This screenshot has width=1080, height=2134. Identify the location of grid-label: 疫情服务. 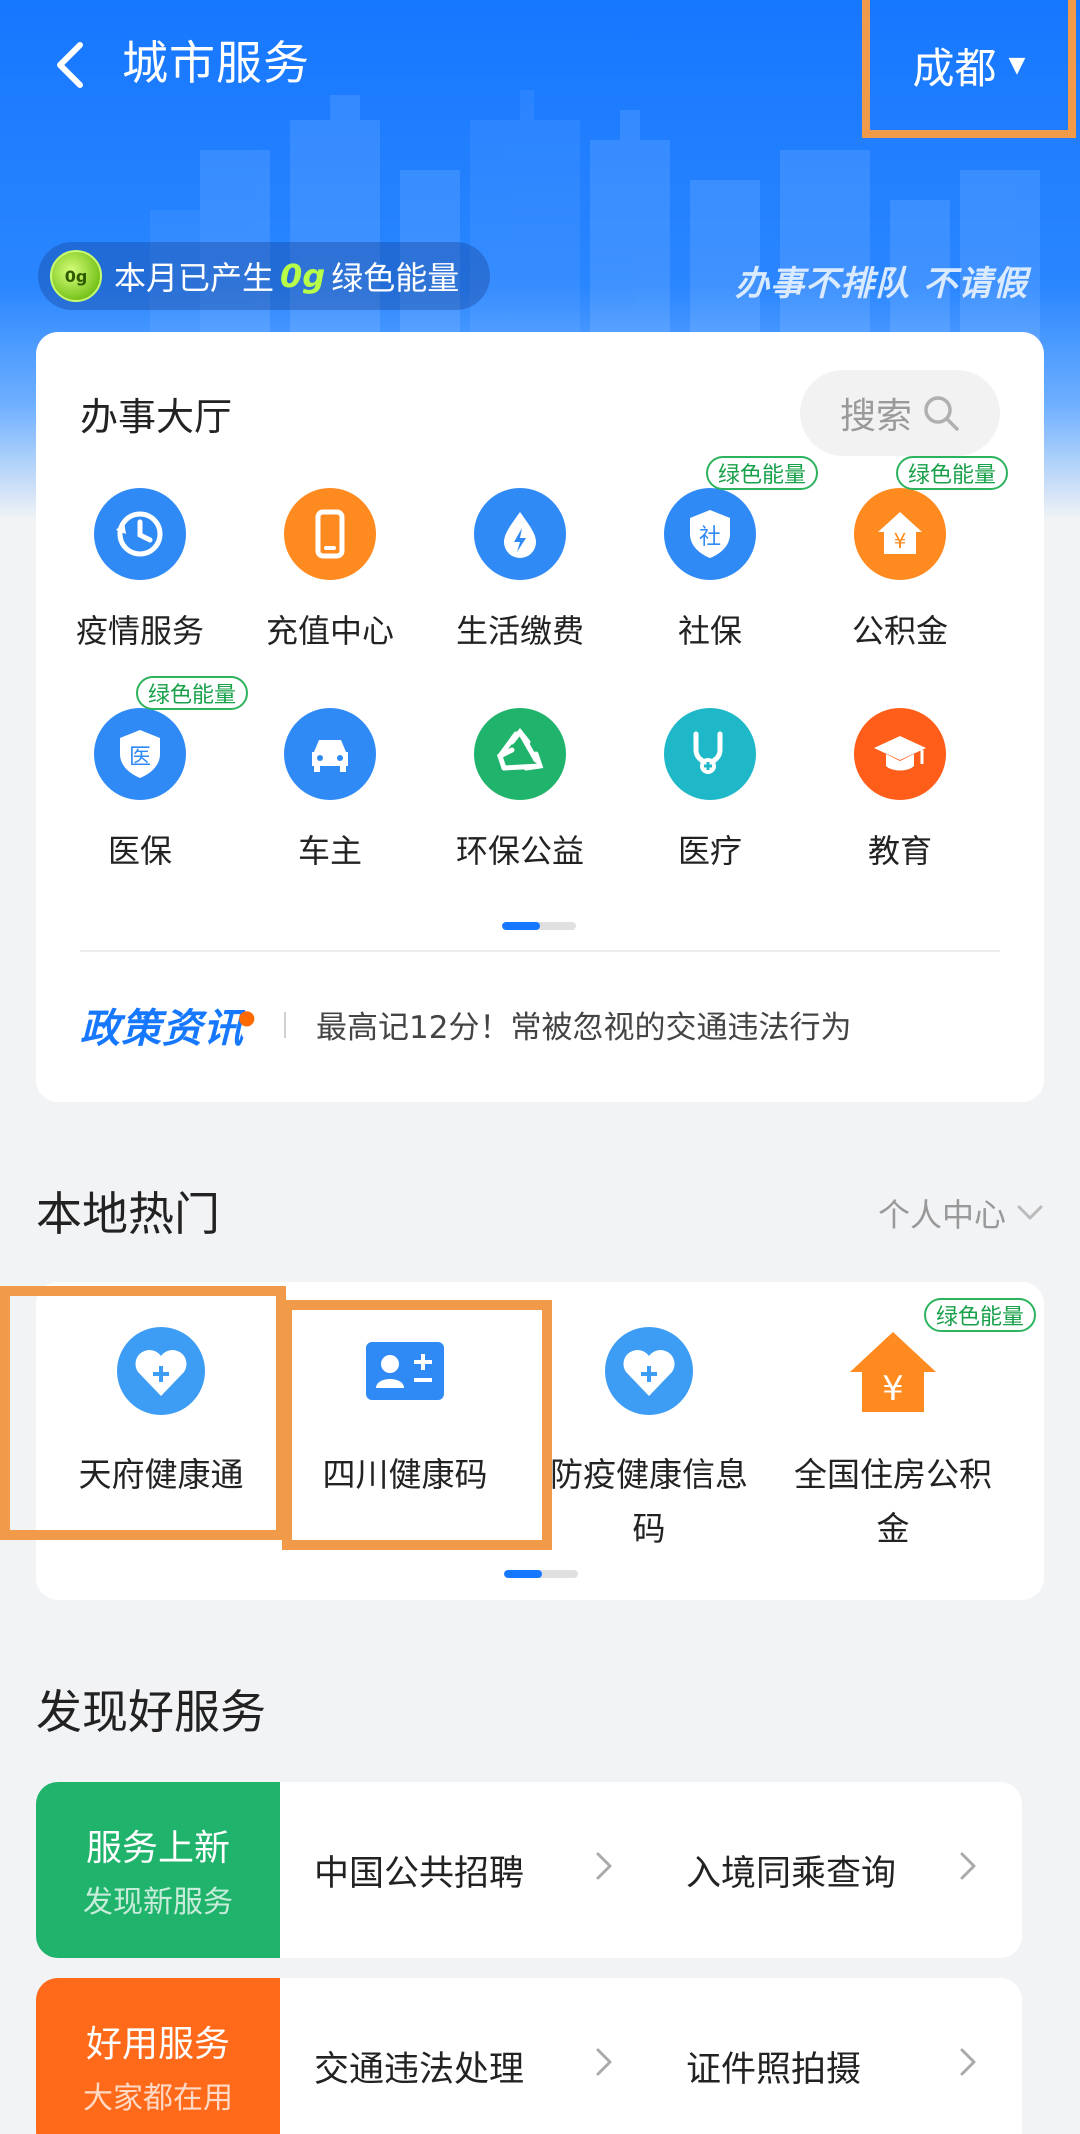
(139, 631).